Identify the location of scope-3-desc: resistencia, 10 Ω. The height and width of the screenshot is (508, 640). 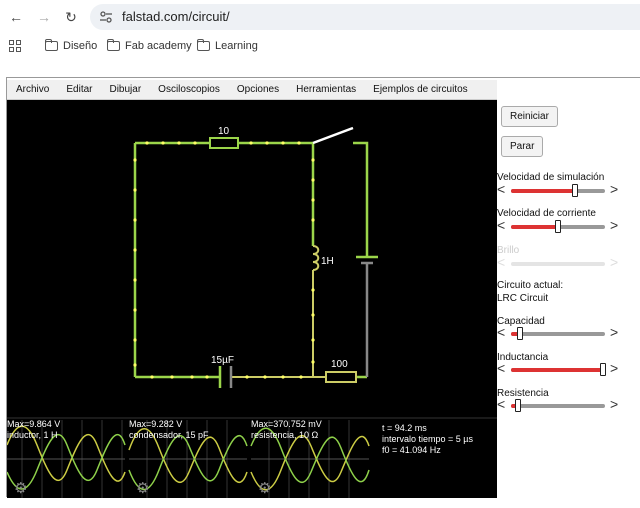
(285, 435).